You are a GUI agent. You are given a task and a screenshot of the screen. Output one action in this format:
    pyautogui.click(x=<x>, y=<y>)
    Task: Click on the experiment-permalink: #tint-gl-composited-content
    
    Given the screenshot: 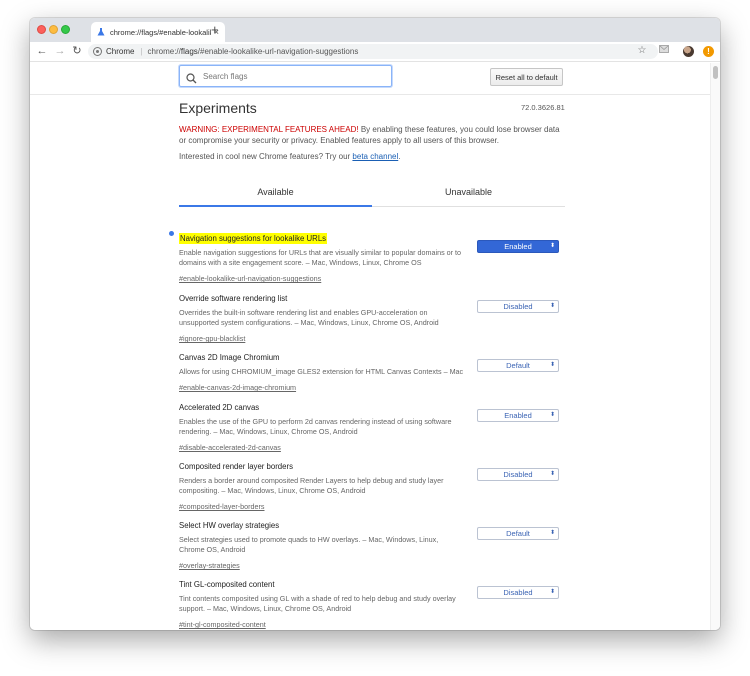 What is the action you would take?
    pyautogui.click(x=222, y=625)
    